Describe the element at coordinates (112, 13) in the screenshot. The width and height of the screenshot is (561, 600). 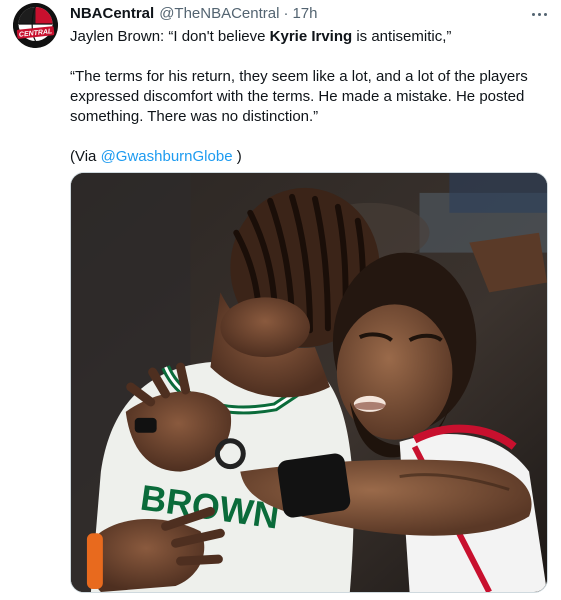
I see `author-name: NBACentral` at that location.